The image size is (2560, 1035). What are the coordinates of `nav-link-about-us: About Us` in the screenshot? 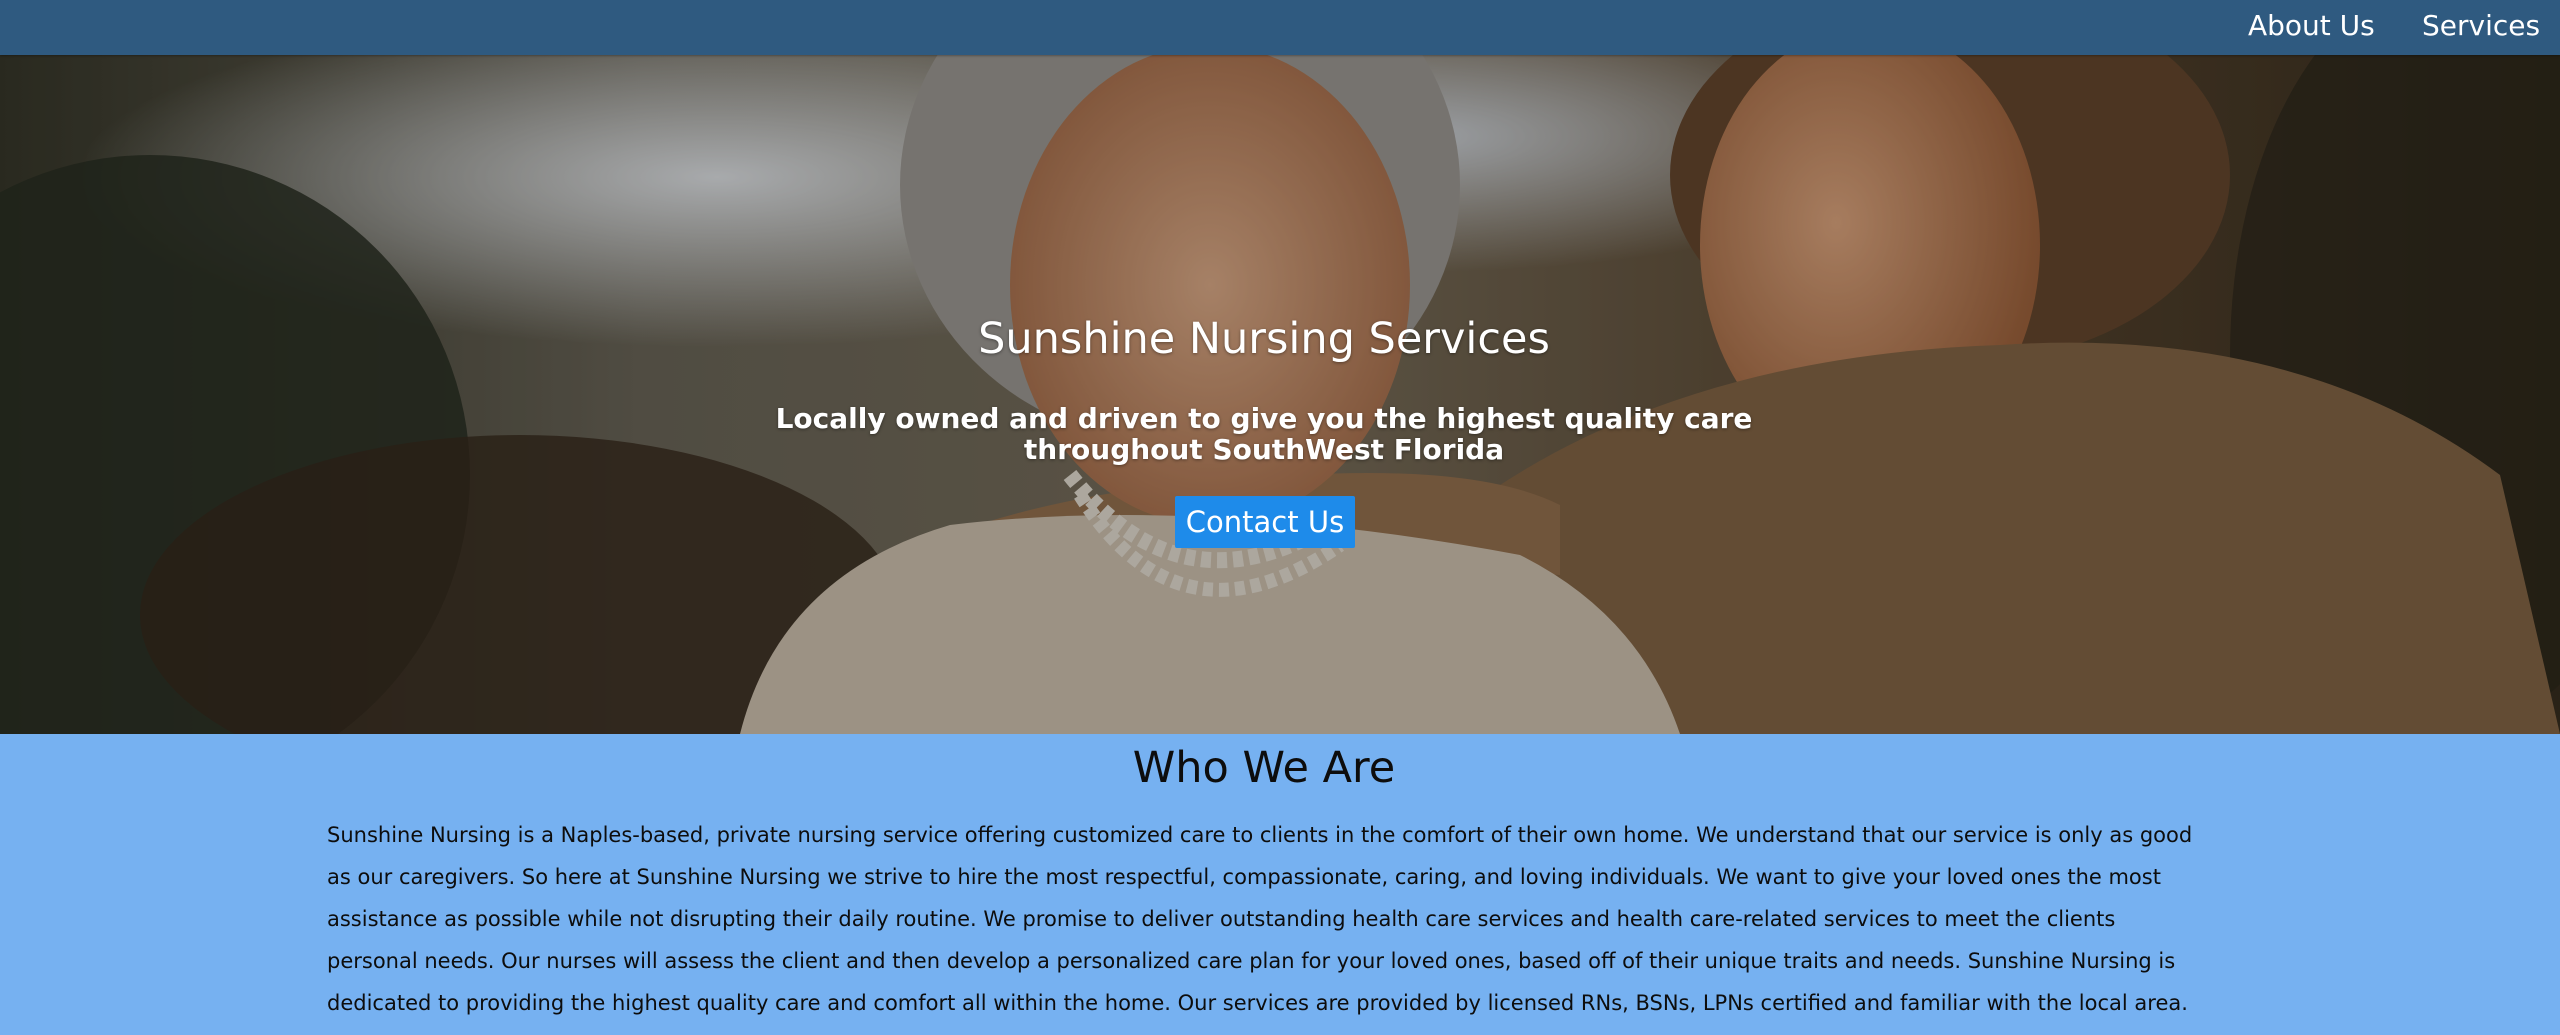 It's located at (2311, 26).